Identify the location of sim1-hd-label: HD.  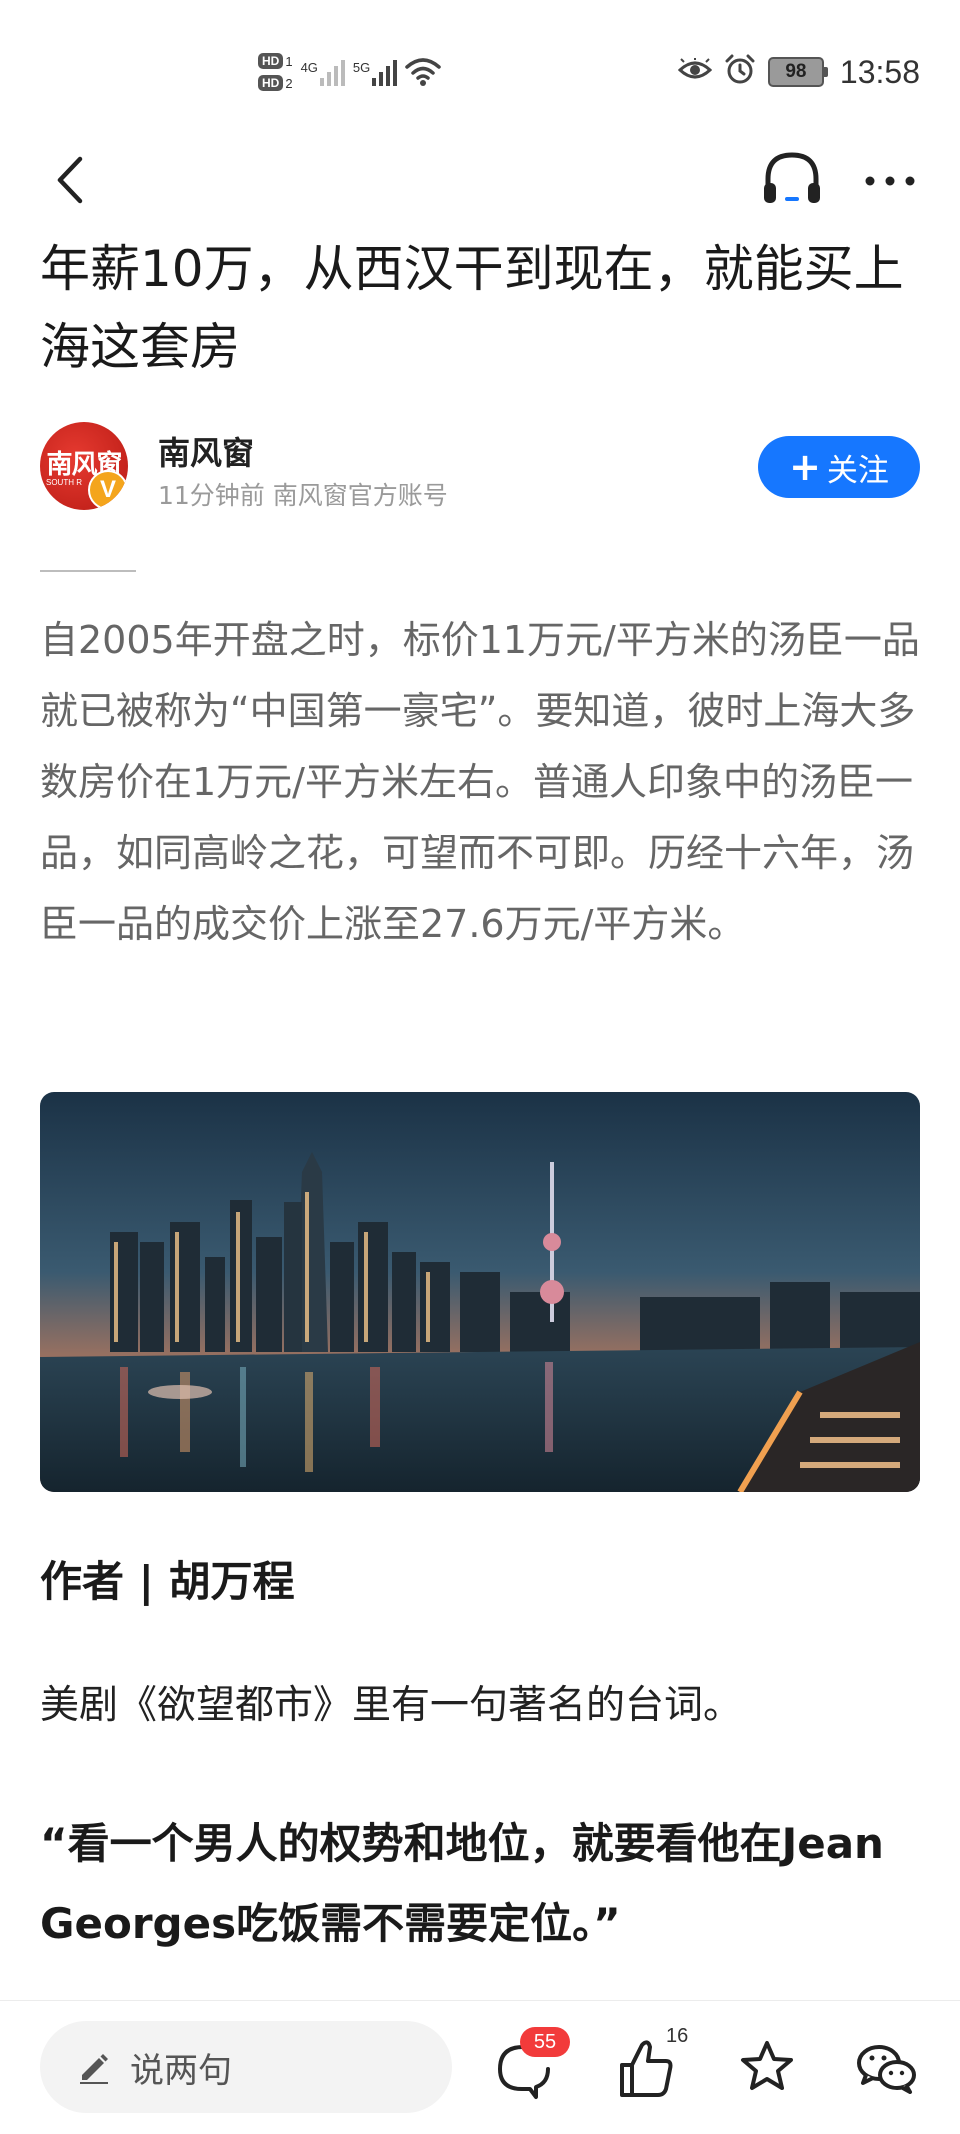
(271, 61).